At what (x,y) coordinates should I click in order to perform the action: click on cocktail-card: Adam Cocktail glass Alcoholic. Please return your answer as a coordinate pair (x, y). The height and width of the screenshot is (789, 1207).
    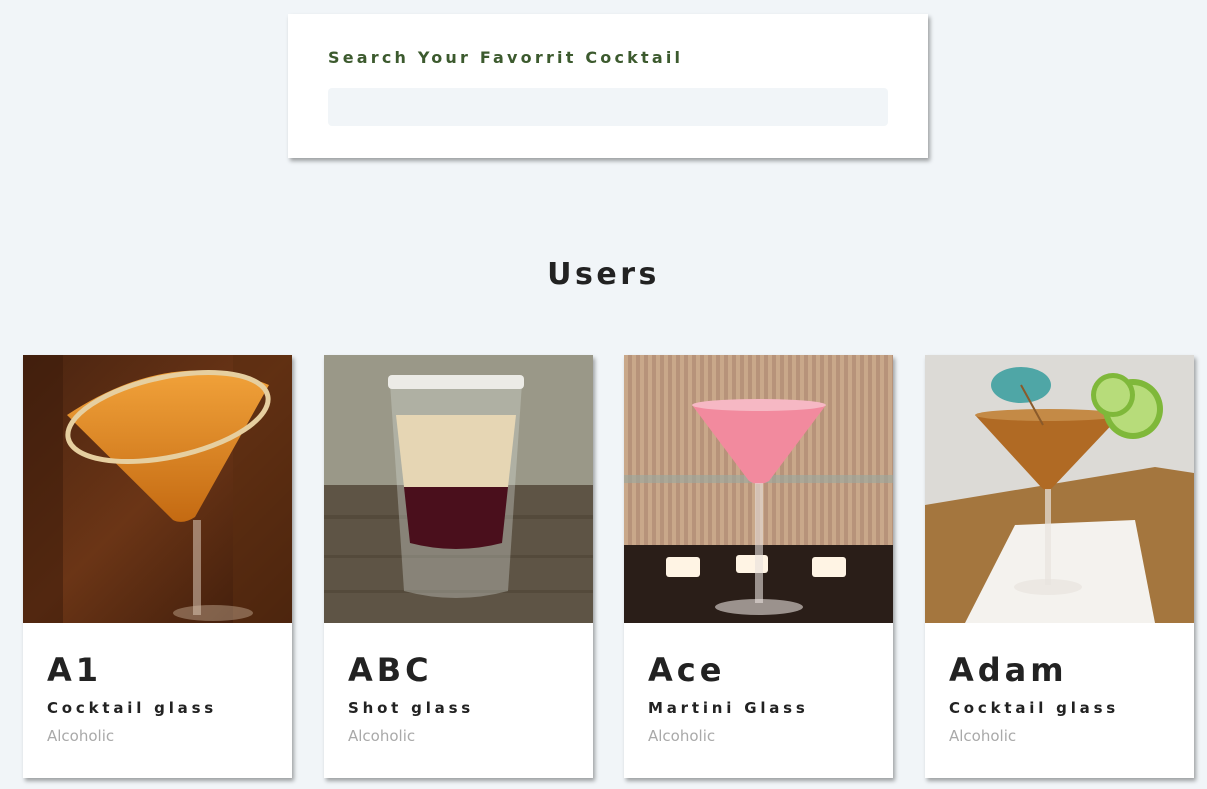
    Looking at the image, I should click on (1059, 566).